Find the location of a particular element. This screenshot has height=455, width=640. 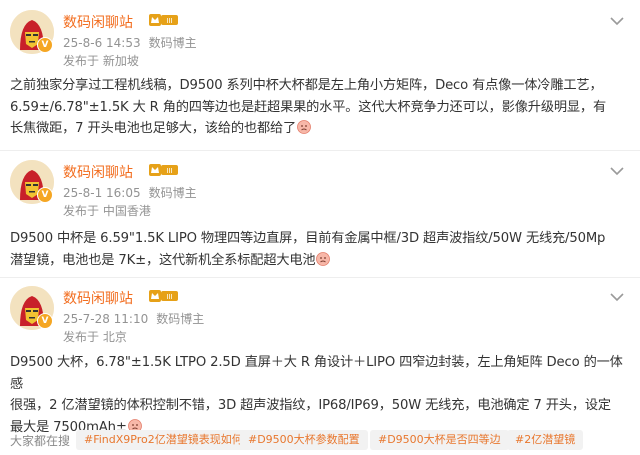

trending-label: 大家都在搜 is located at coordinates (40, 441).